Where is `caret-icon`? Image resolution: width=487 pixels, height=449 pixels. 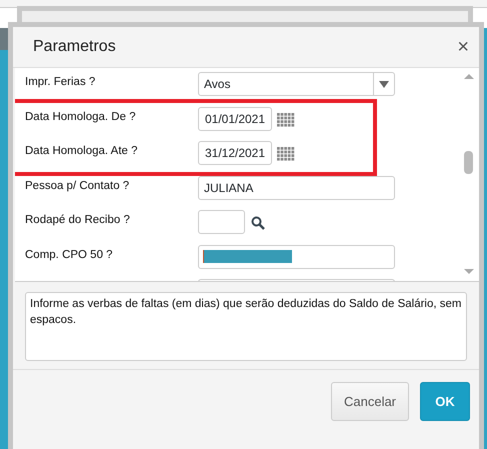 caret-icon is located at coordinates (384, 84).